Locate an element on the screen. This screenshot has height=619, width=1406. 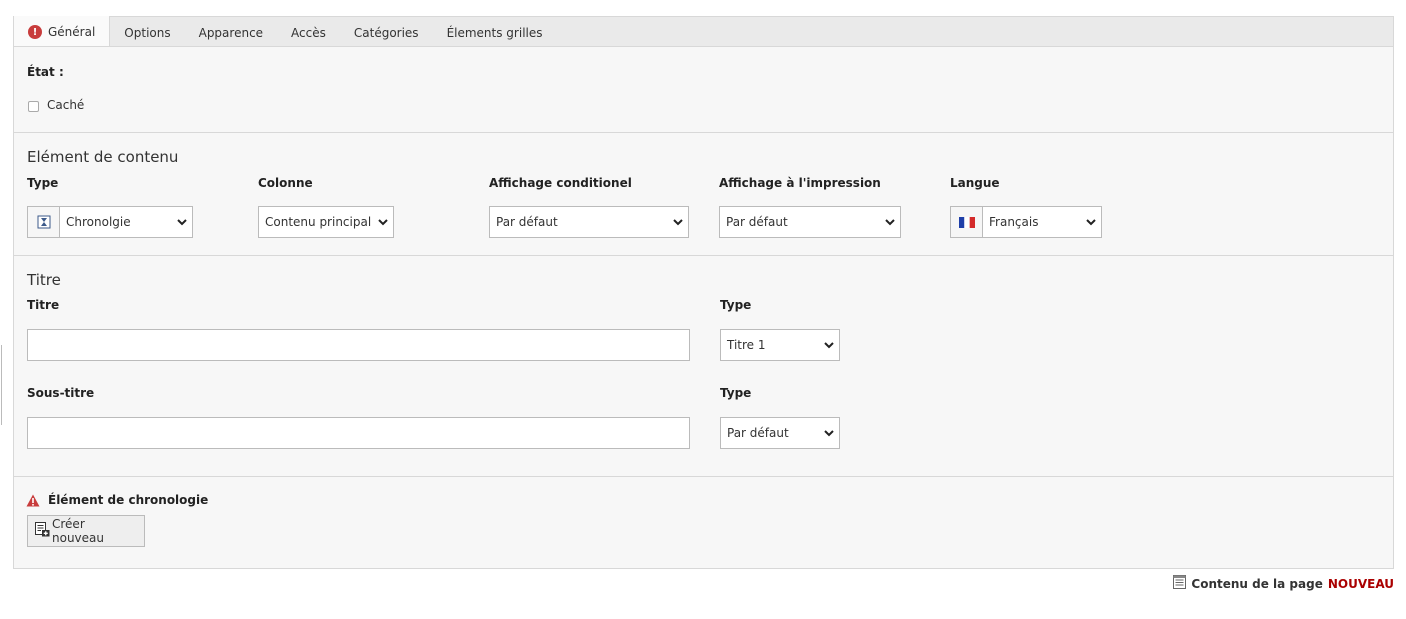
langue-value: Français is located at coordinates (1014, 222).